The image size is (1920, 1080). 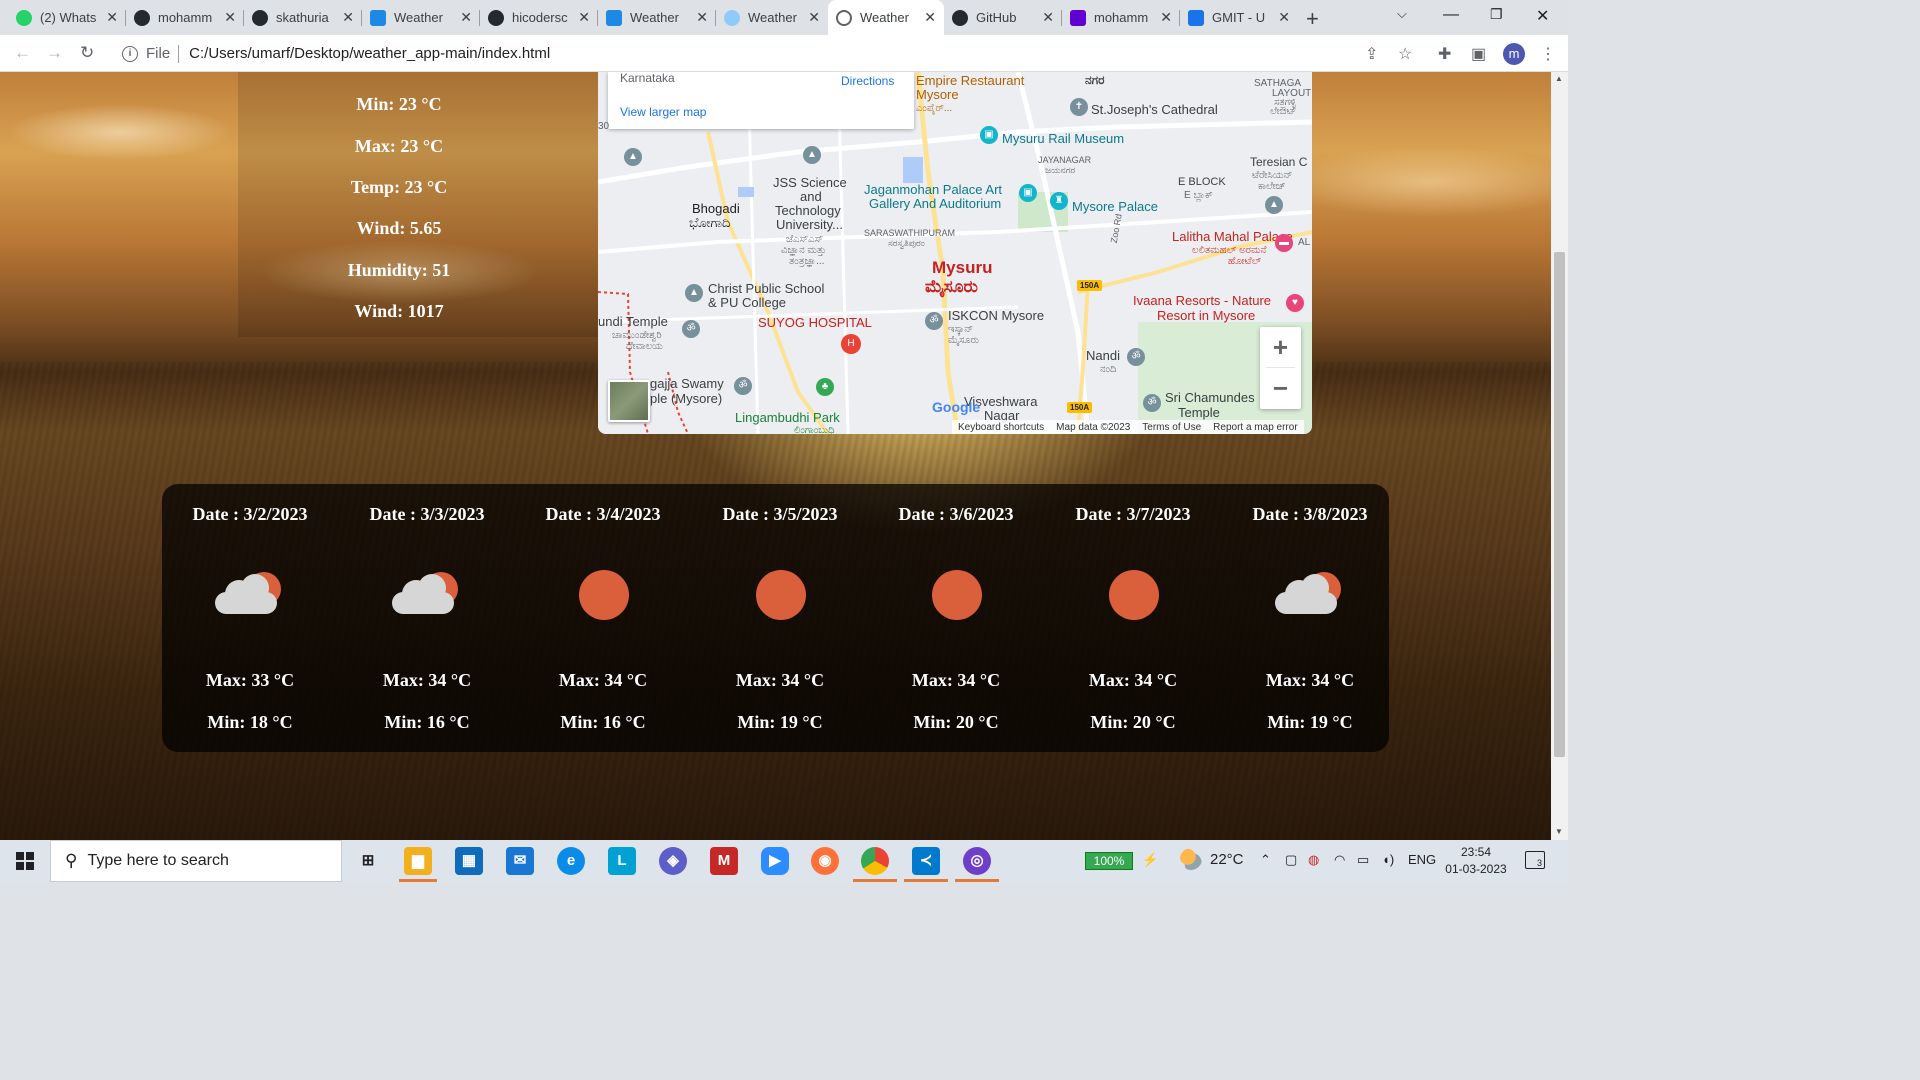 I want to click on reload-icon: ↻, so click(x=87, y=53).